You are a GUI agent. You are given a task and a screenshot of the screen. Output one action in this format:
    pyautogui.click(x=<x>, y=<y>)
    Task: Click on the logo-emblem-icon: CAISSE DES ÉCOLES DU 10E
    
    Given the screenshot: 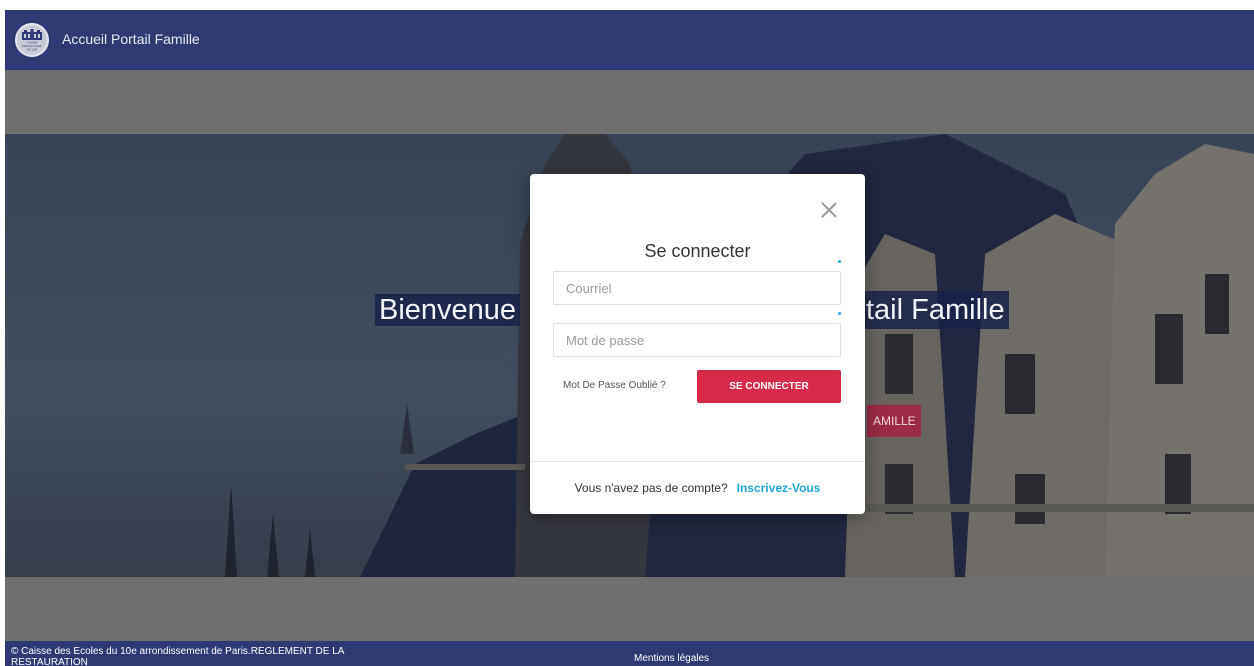 What is the action you would take?
    pyautogui.click(x=32, y=40)
    